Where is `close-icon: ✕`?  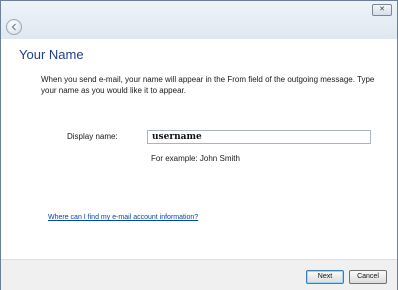 close-icon: ✕ is located at coordinates (382, 9).